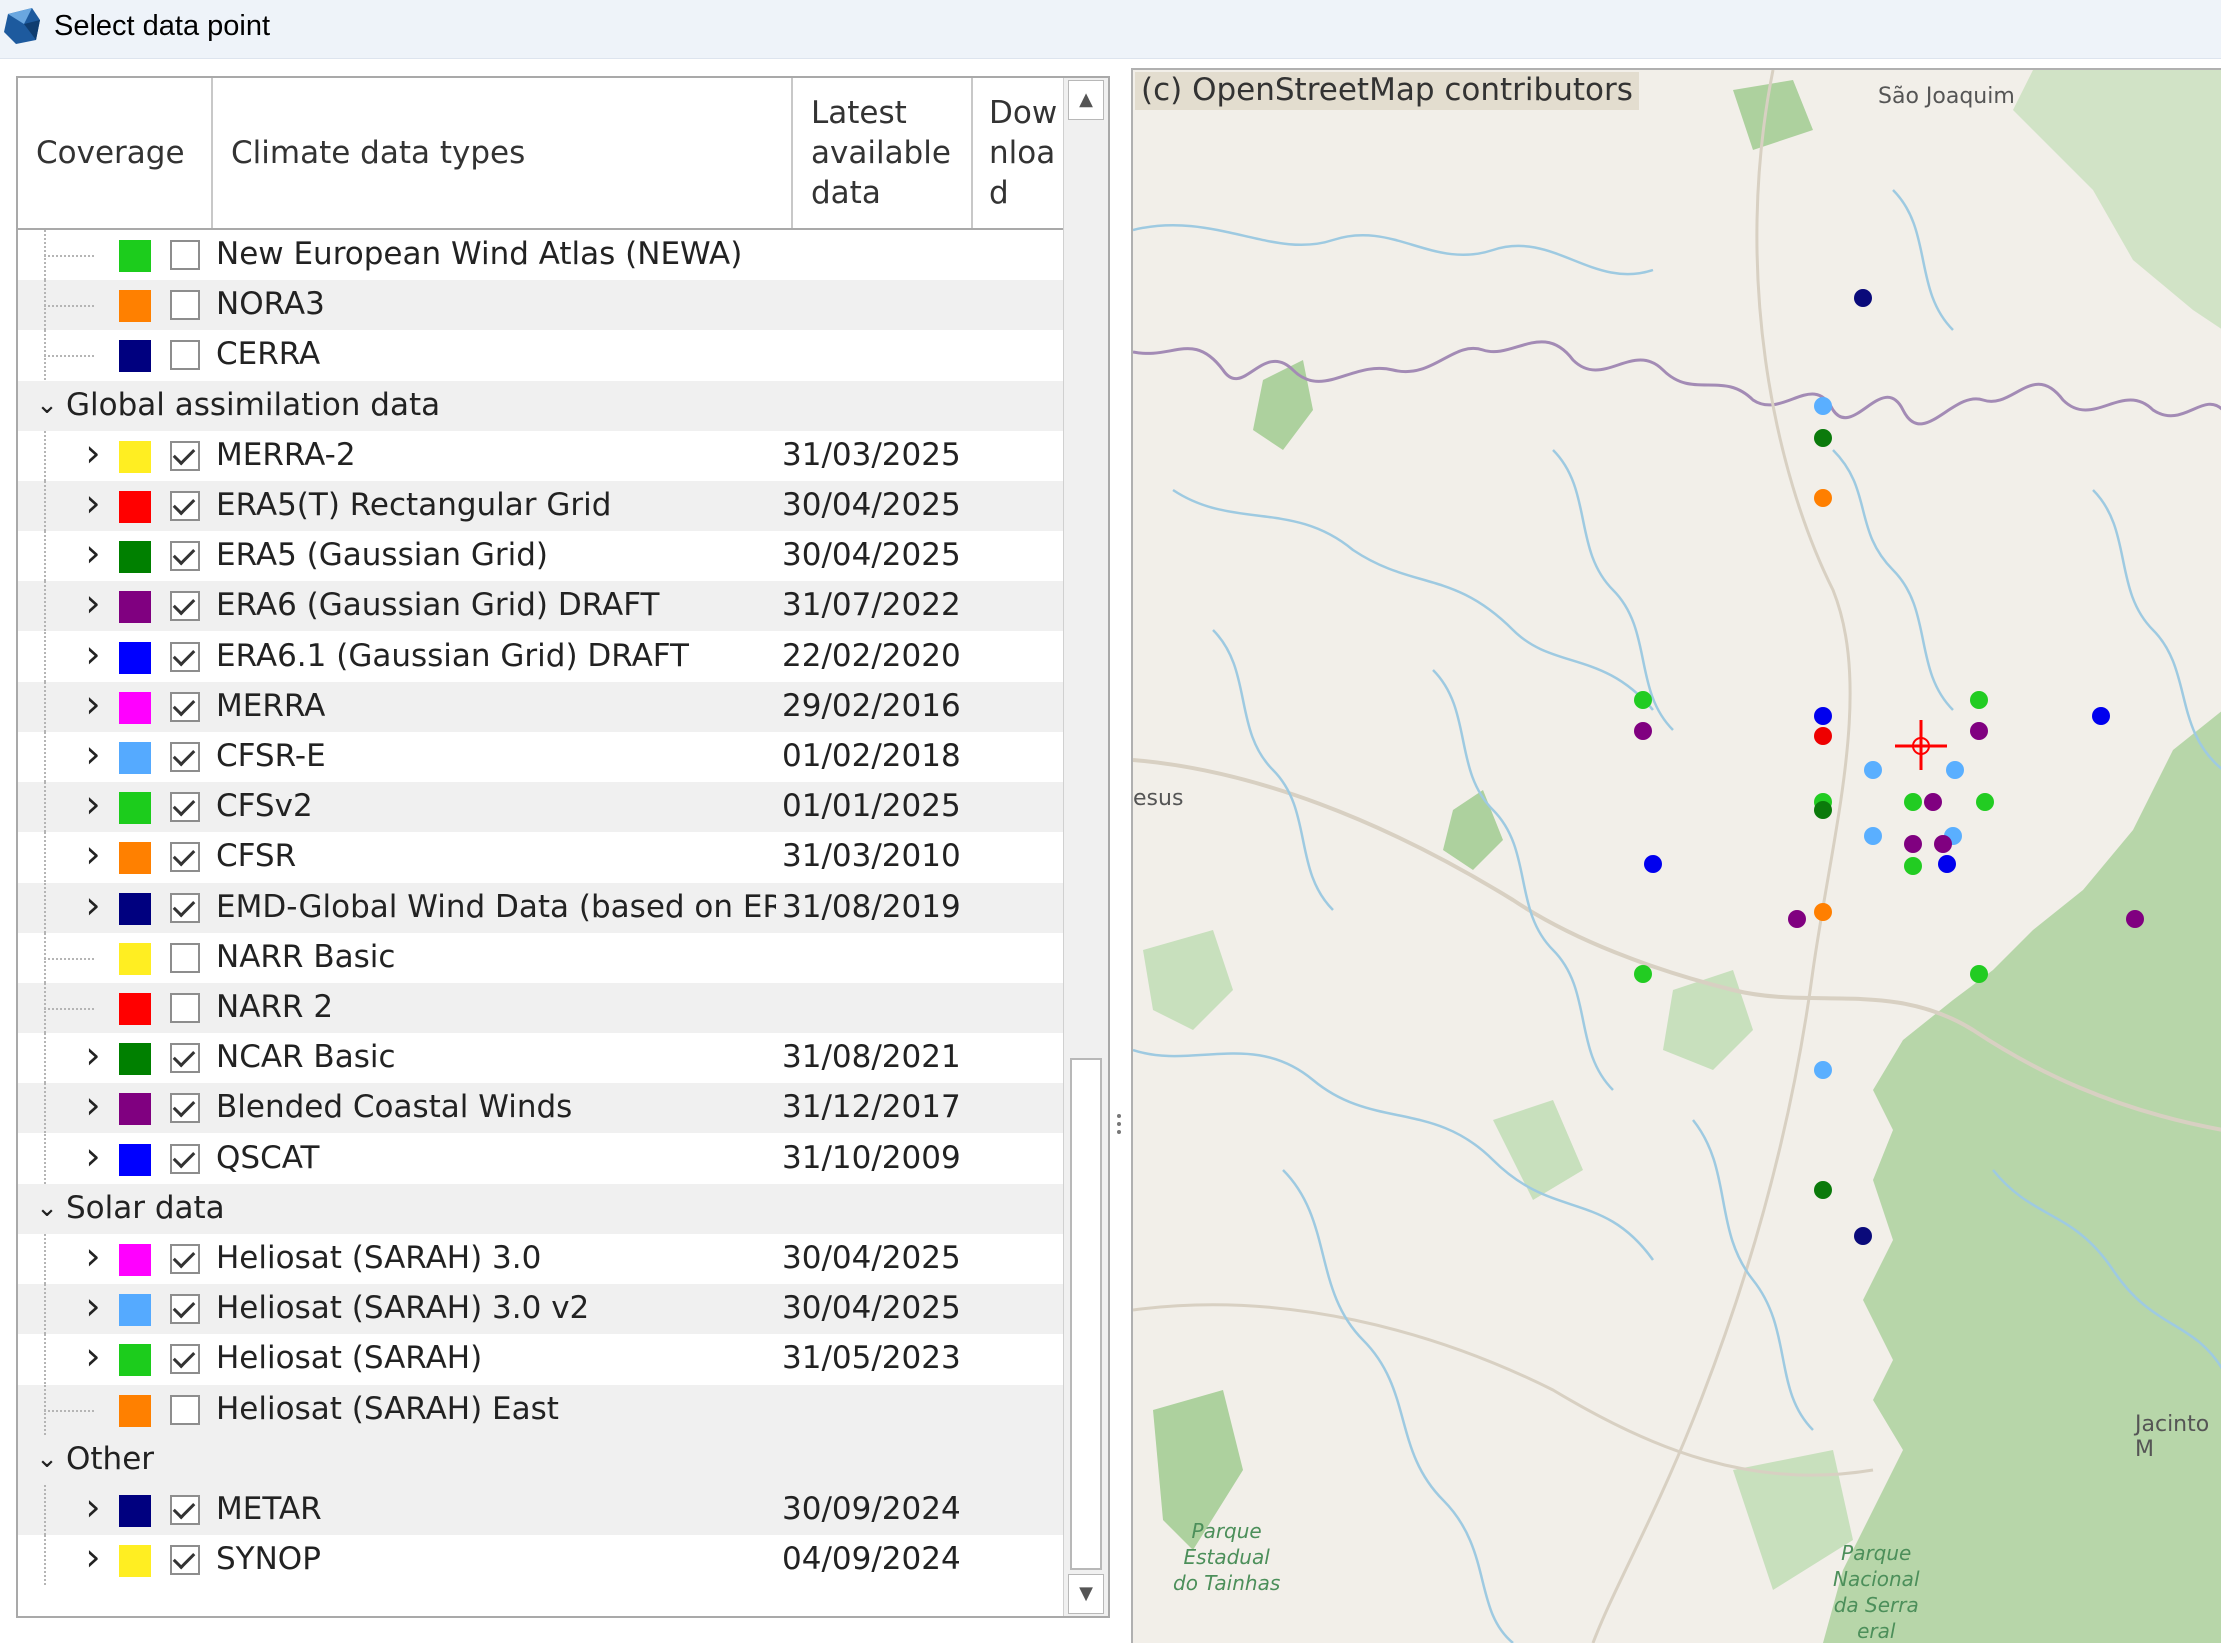 Image resolution: width=2221 pixels, height=1643 pixels. Describe the element at coordinates (540, 1510) in the screenshot. I see `dataset-row: › METAR 30/09/2024` at that location.